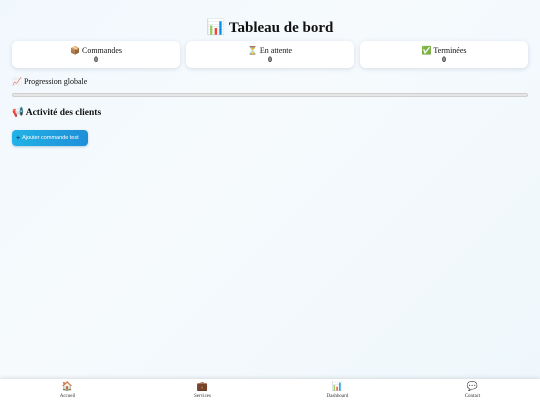 This screenshot has height=405, width=540. What do you see at coordinates (55, 81) in the screenshot?
I see `progress-label-text: Progression globale` at bounding box center [55, 81].